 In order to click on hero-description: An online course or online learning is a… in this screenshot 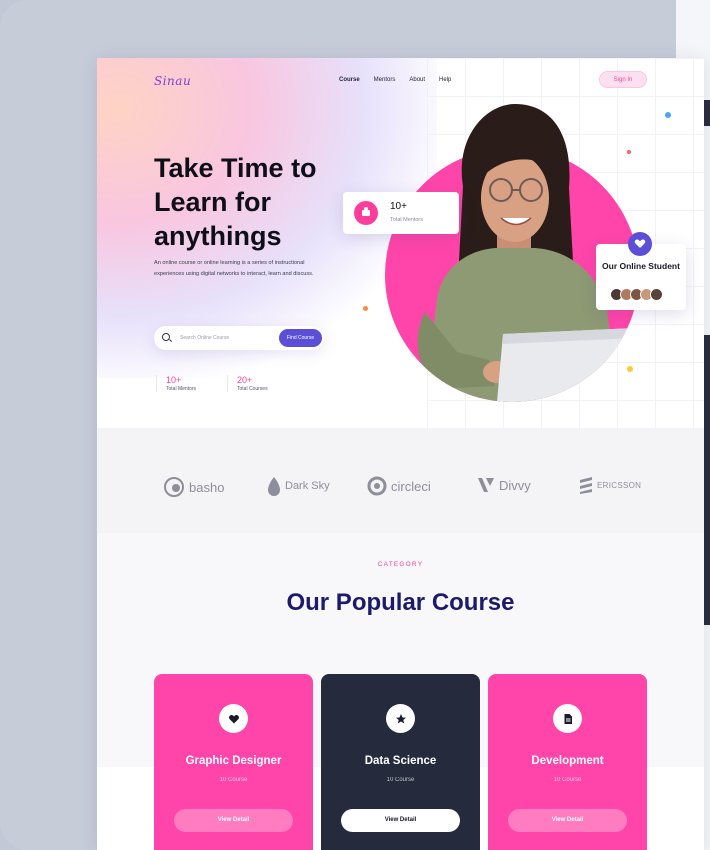, I will do `click(234, 268)`.